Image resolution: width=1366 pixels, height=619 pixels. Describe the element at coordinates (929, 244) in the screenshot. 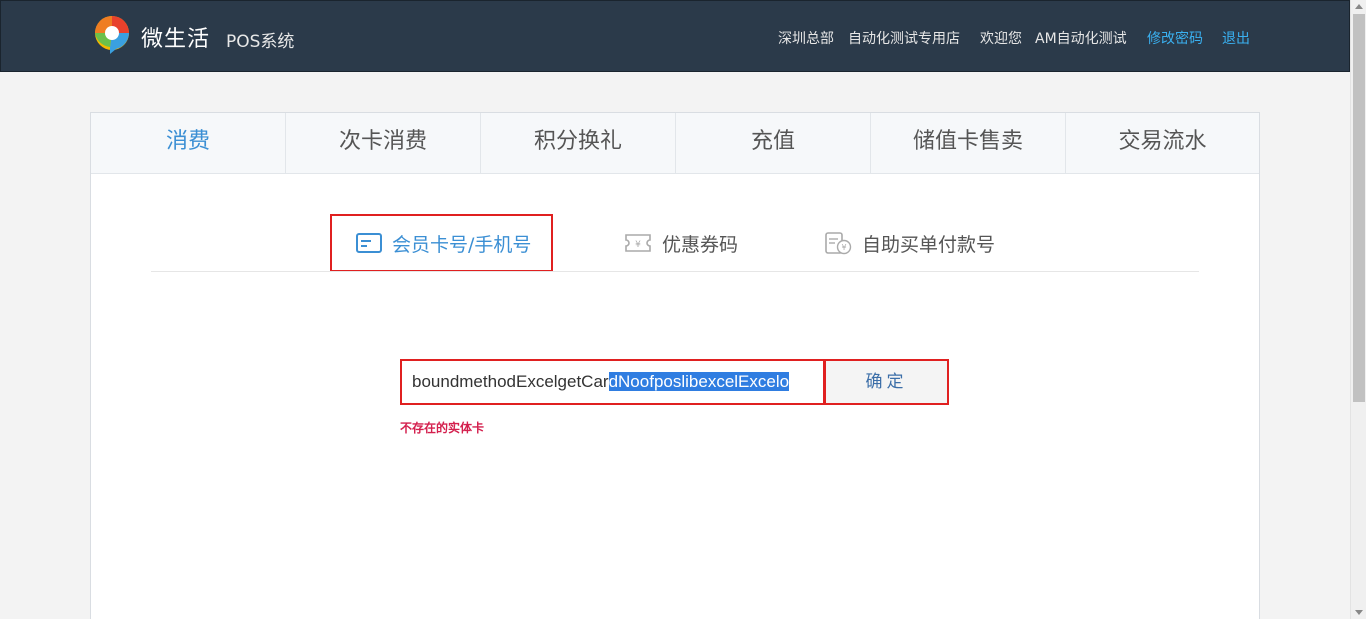

I see `subtab-self-pay-label: 自助买单付款号` at that location.